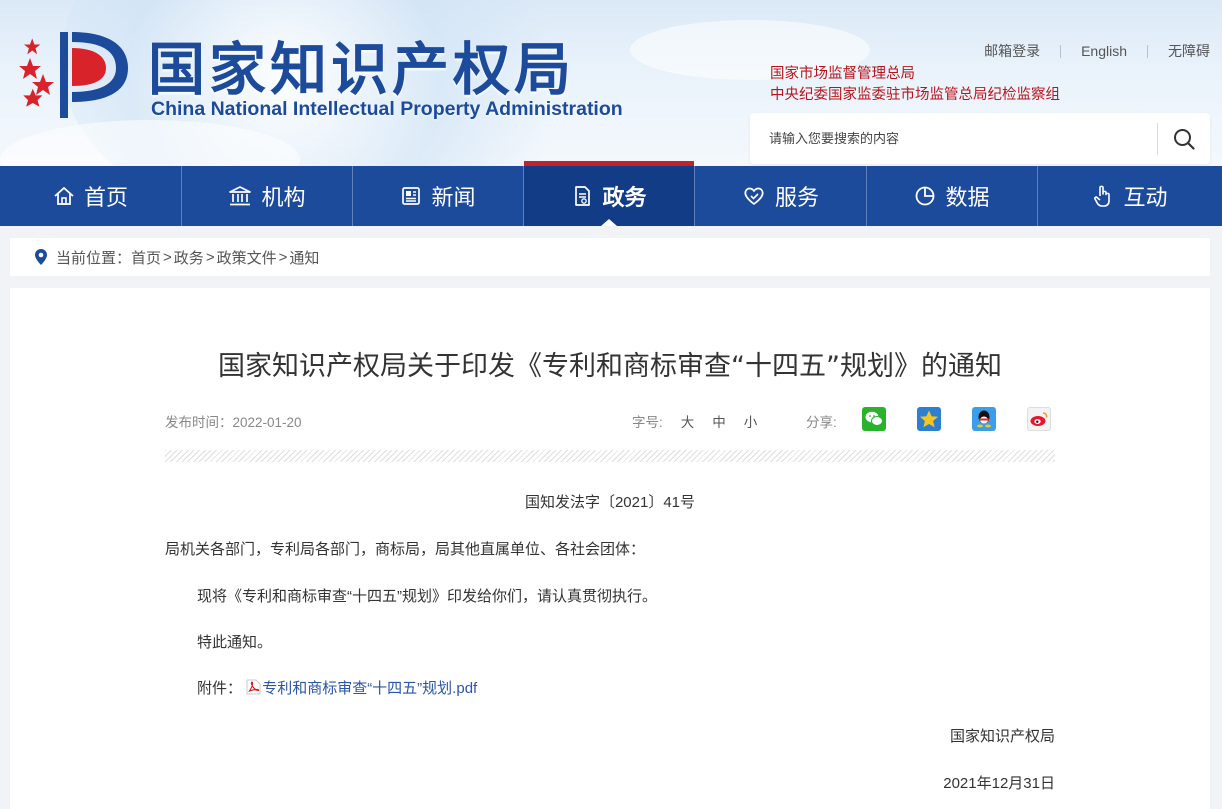 This screenshot has width=1222, height=809. I want to click on article-recipients: 局机关各部门，专利局各部门，商标局，局其他直属单位、各社会团体：, so click(405, 549).